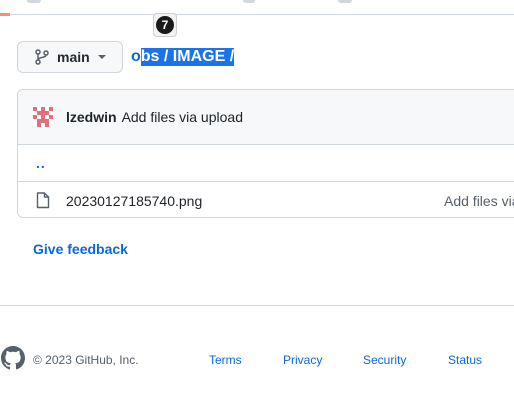 This screenshot has width=514, height=415. I want to click on branch-select-button: main, so click(70, 57).